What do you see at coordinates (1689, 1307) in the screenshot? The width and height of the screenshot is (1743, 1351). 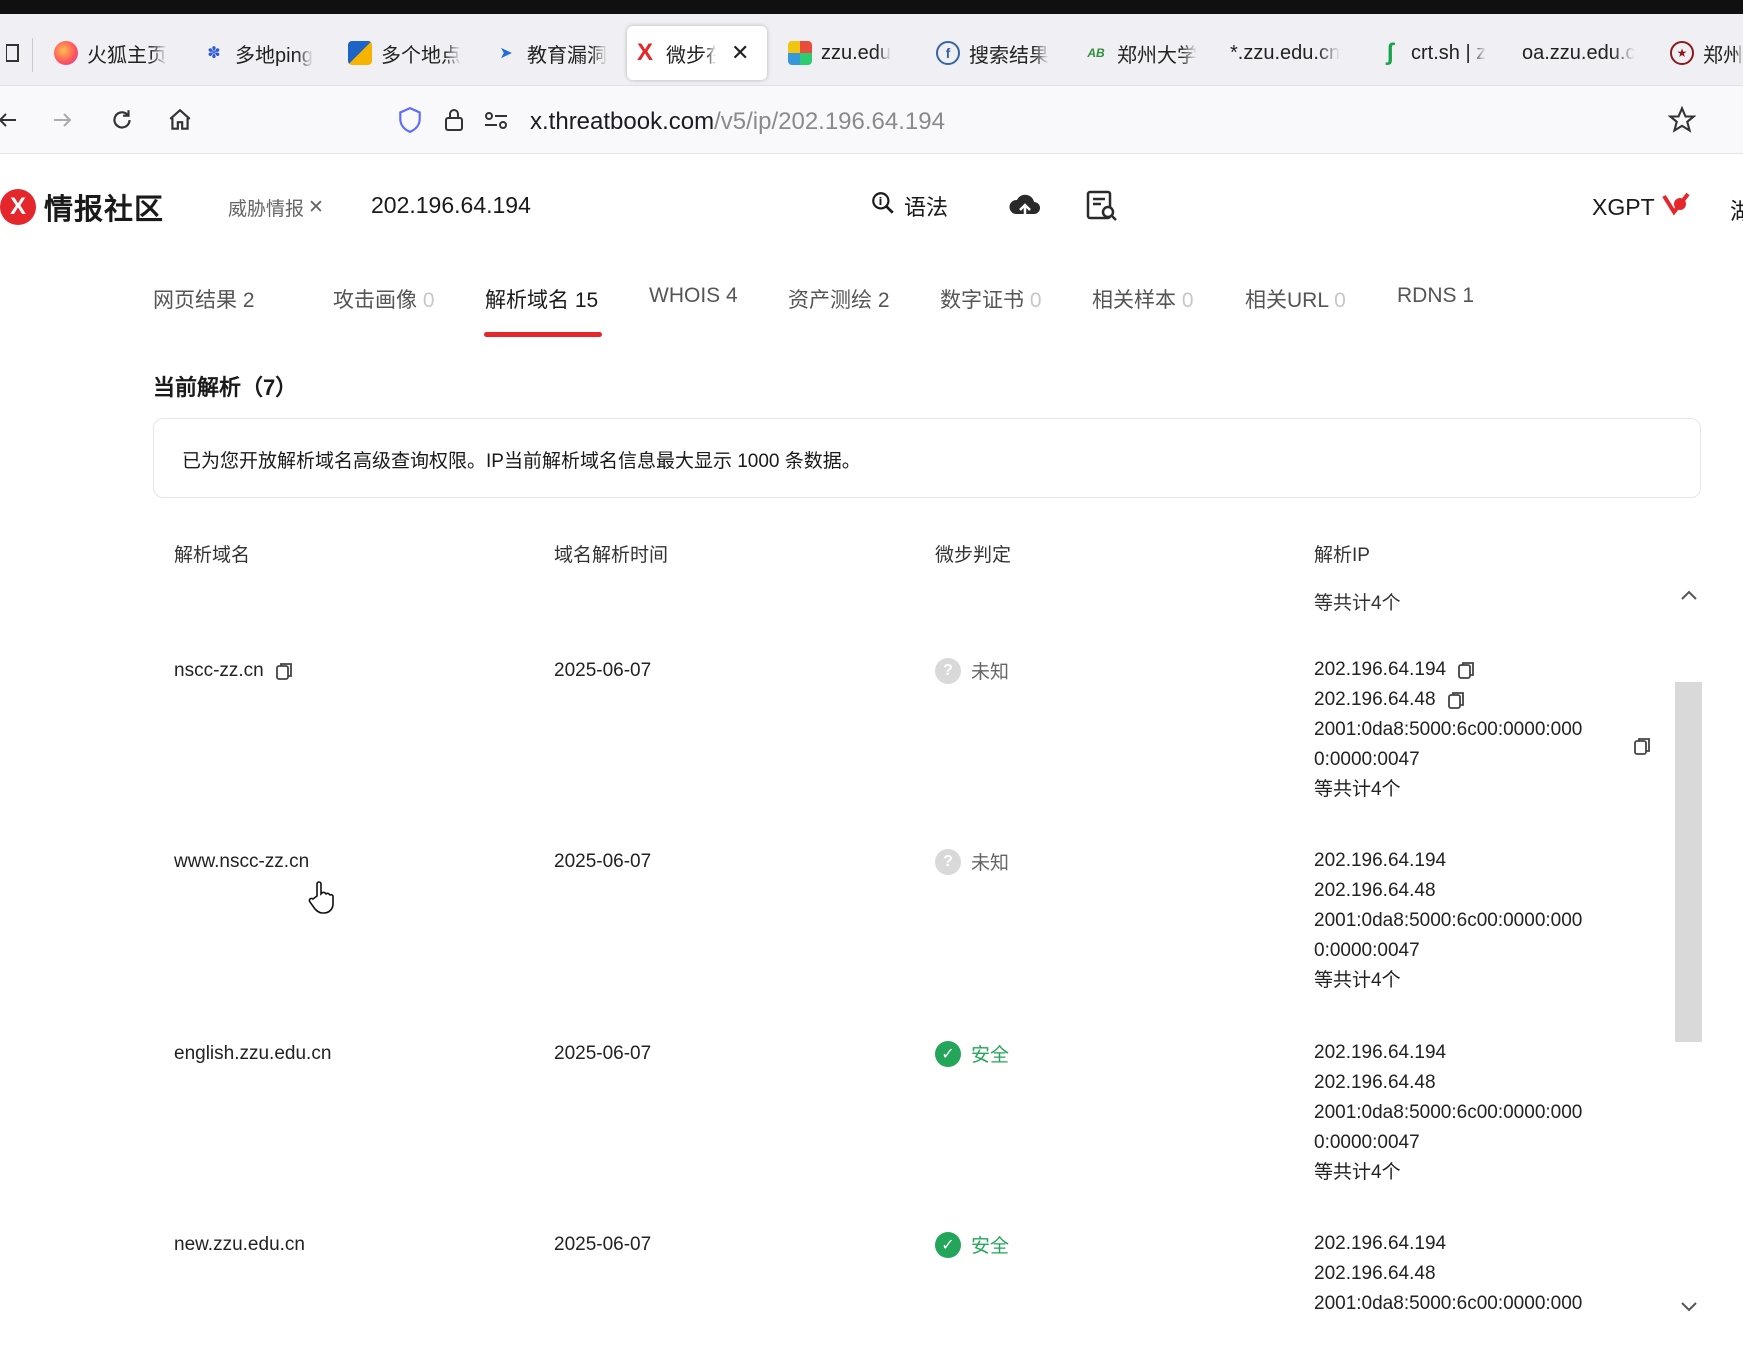 I see `chevron-down-icon` at bounding box center [1689, 1307].